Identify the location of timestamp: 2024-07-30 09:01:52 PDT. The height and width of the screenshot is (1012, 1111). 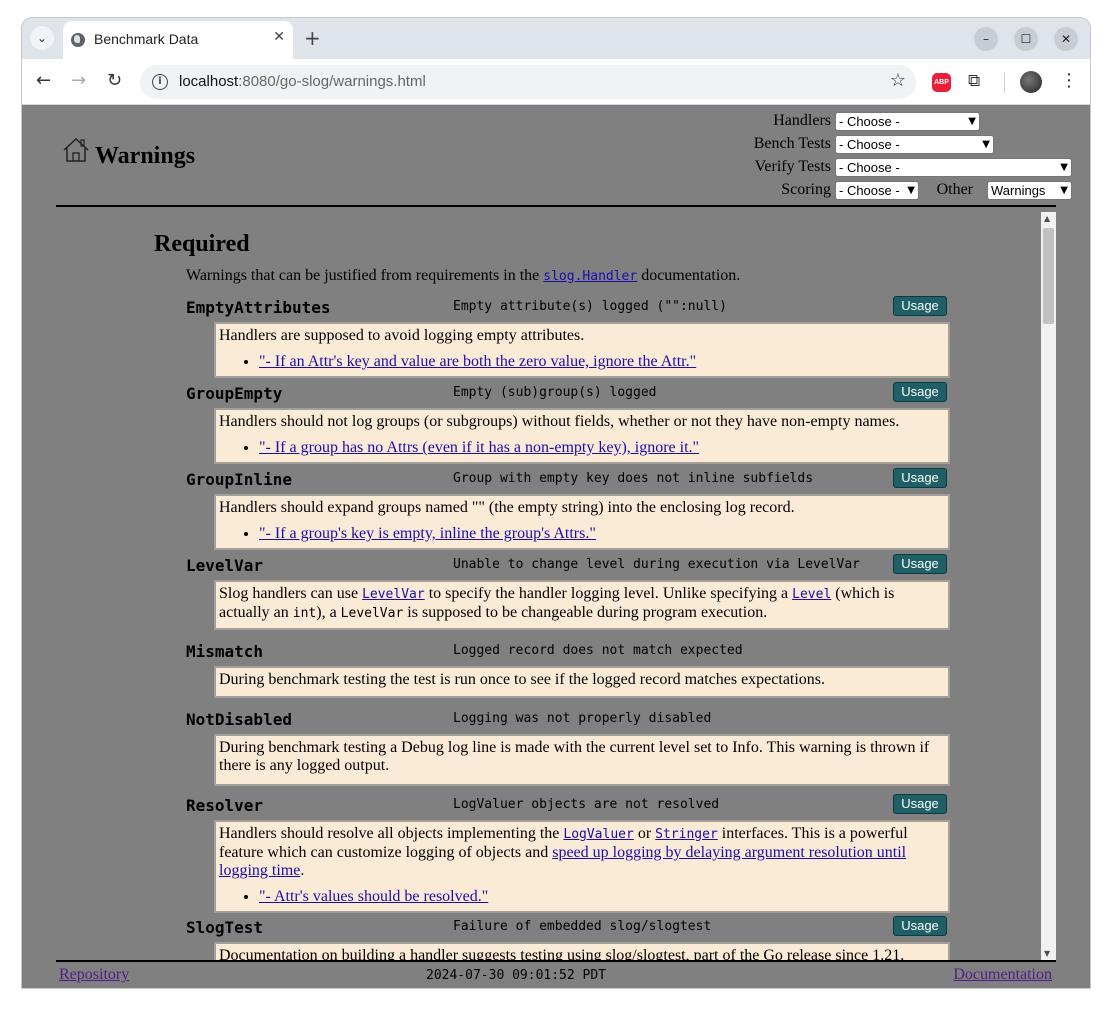
(516, 975).